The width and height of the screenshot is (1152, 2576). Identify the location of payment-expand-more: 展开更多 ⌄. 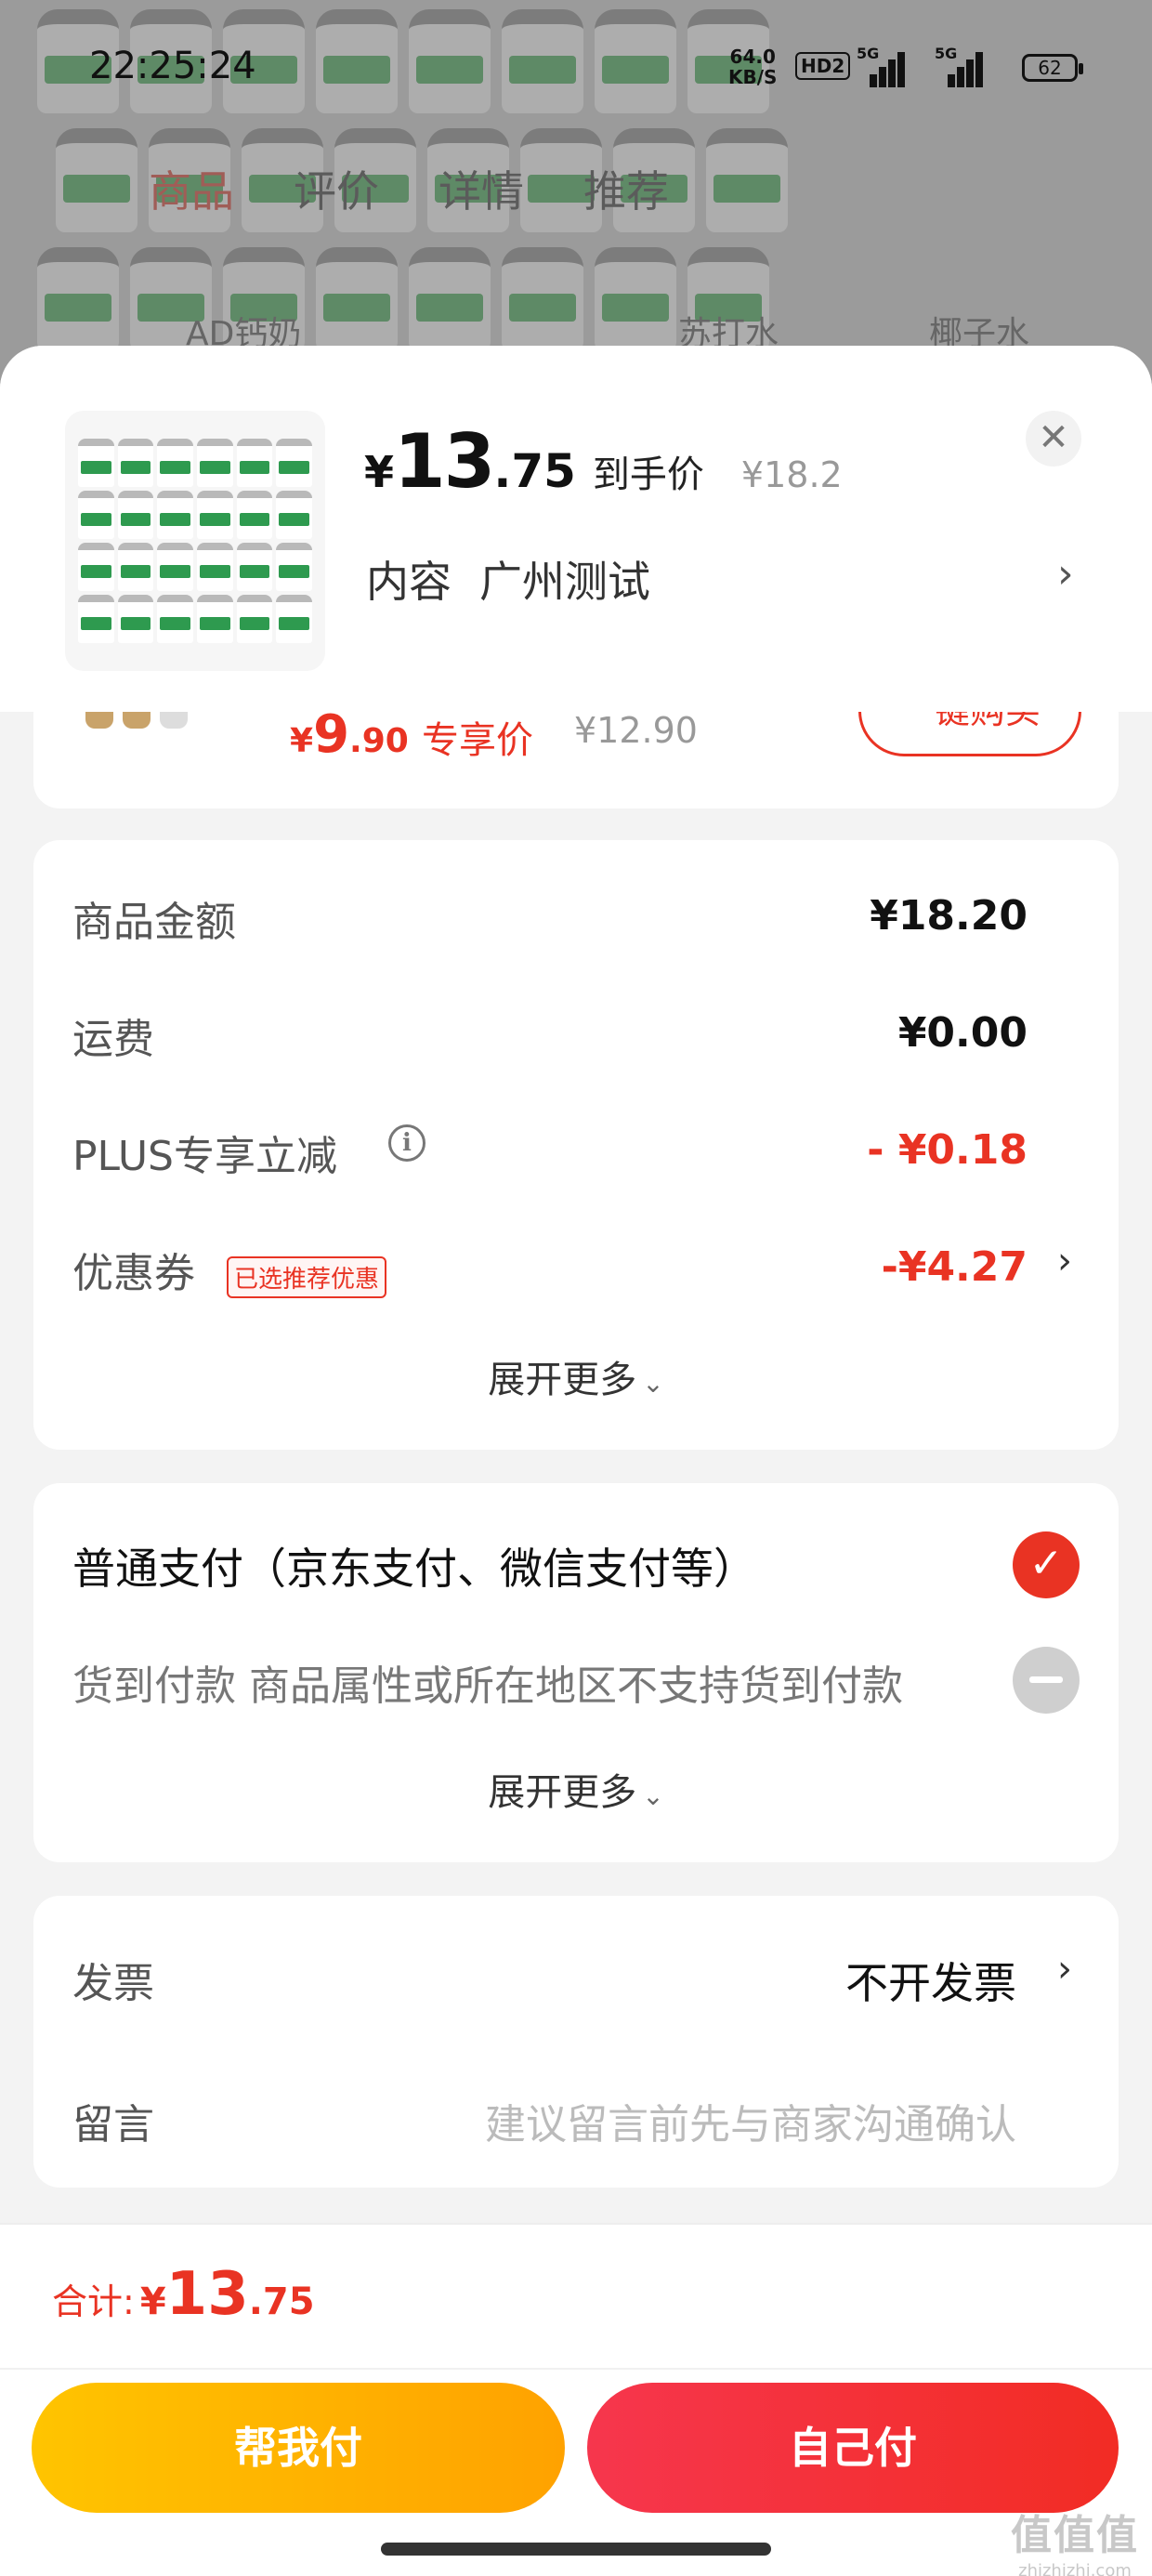
(576, 1789).